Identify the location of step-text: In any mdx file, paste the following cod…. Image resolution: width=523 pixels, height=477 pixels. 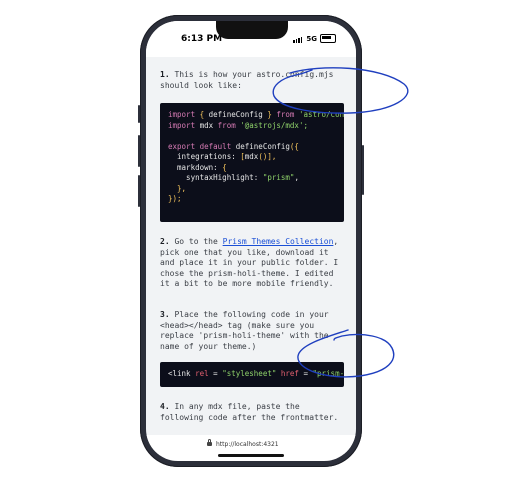
(249, 412).